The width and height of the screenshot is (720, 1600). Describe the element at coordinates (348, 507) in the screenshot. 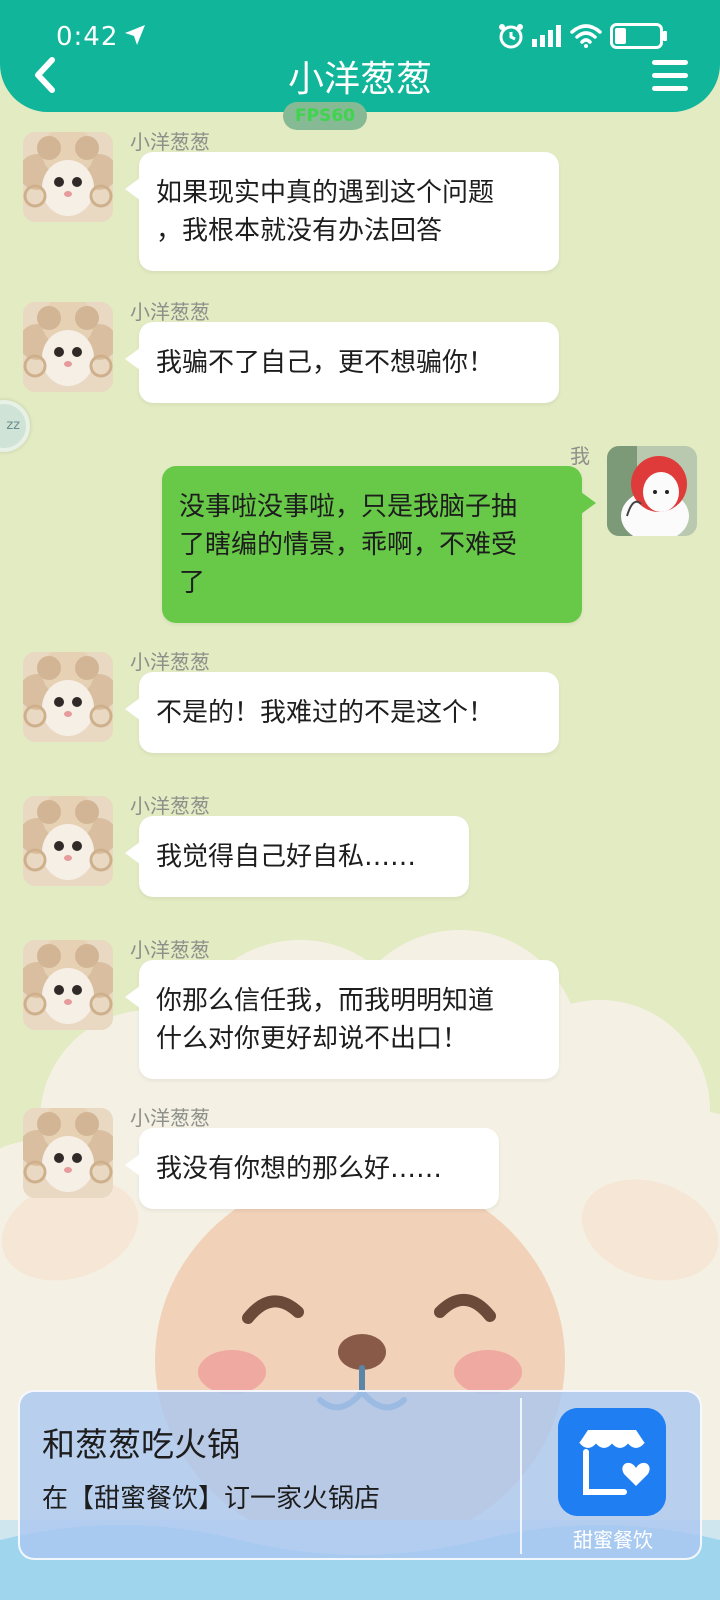

I see `message-text-line: 没事啦没事啦，只是我脑子抽` at that location.